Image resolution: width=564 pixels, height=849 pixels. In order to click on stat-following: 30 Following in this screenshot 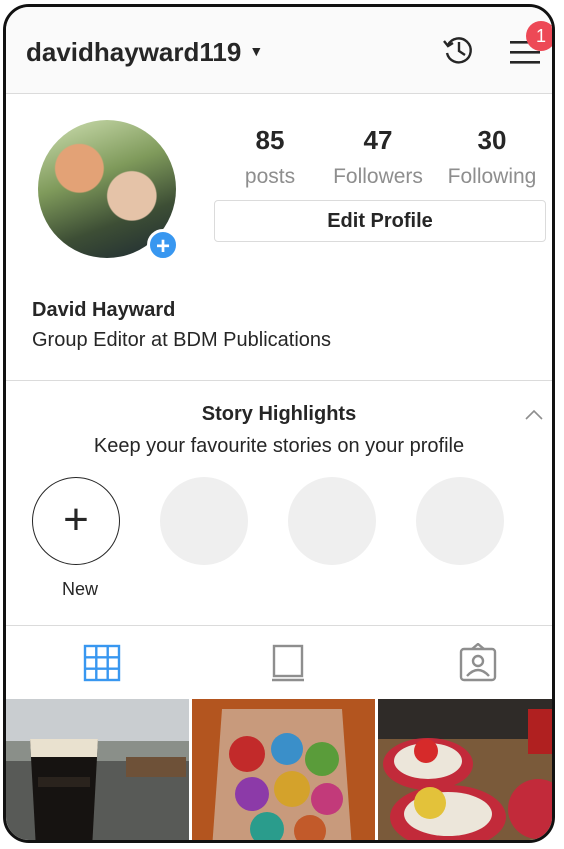, I will do `click(492, 157)`.